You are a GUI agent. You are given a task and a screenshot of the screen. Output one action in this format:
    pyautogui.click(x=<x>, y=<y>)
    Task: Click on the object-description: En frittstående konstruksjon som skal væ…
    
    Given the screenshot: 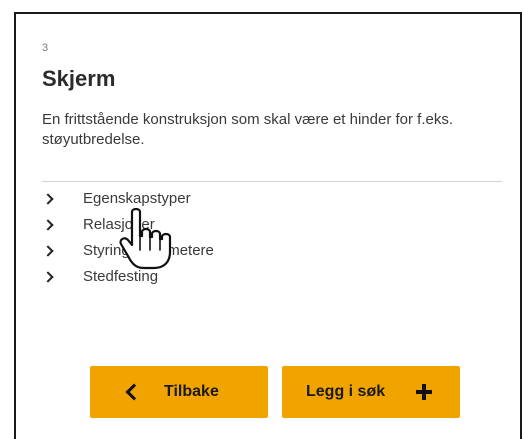 What is the action you would take?
    pyautogui.click(x=248, y=129)
    